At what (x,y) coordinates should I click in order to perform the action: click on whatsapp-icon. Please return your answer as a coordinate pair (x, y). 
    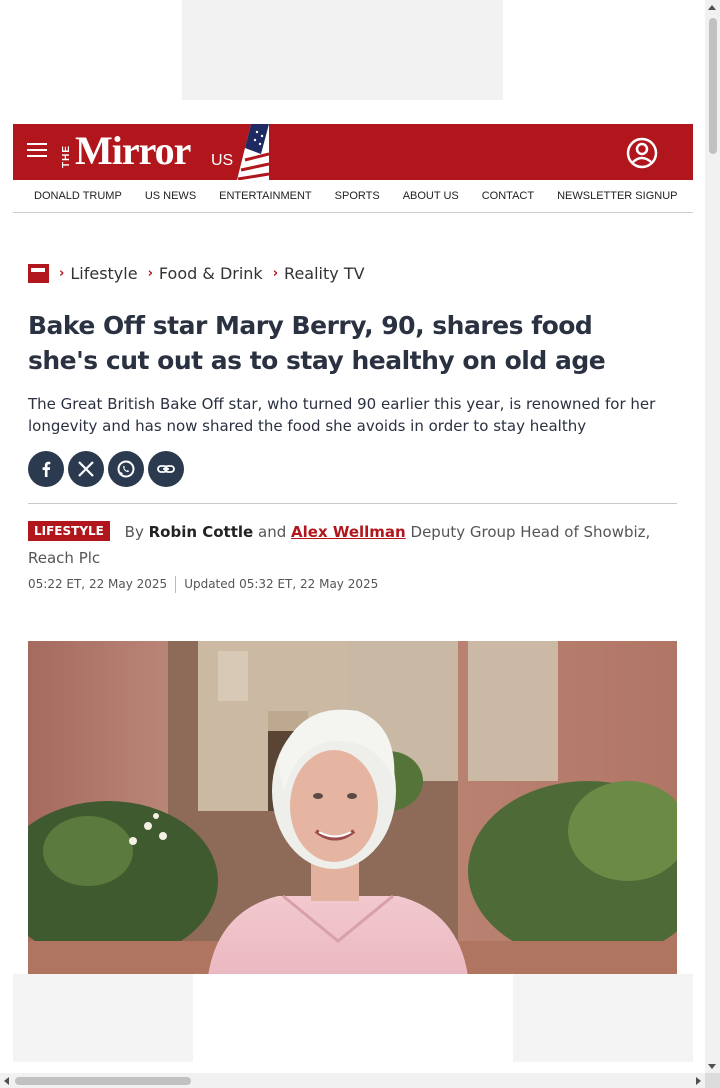
    Looking at the image, I should click on (126, 469).